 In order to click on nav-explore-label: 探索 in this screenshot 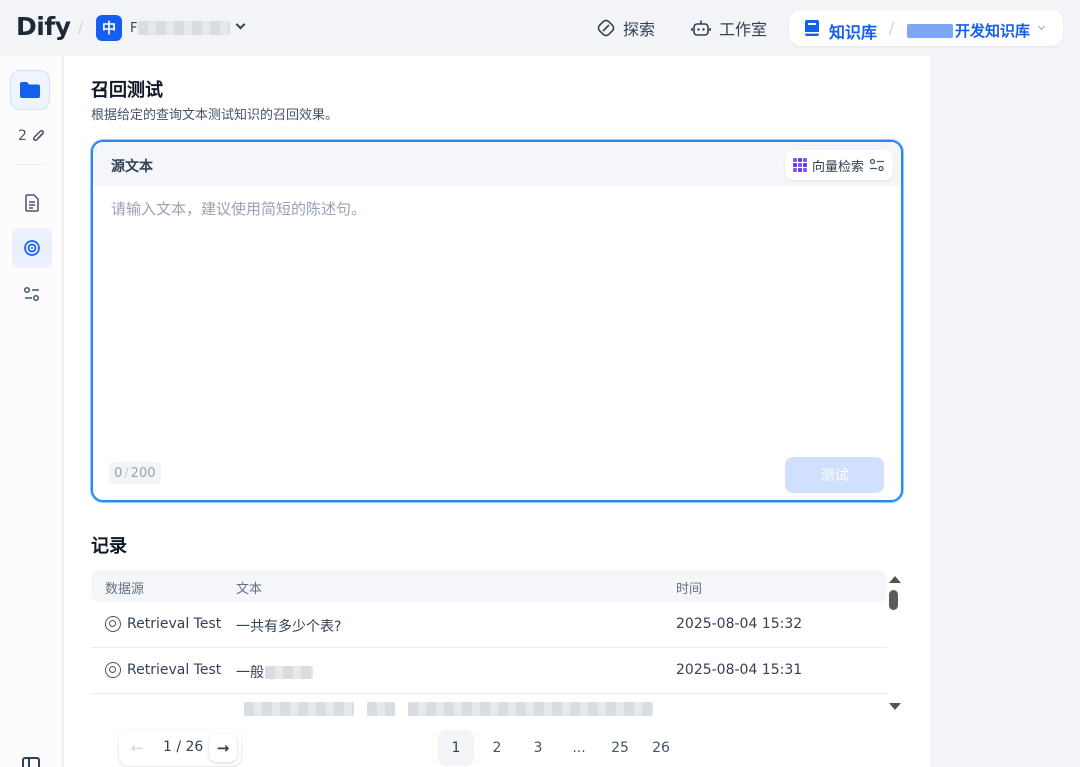, I will do `click(639, 29)`.